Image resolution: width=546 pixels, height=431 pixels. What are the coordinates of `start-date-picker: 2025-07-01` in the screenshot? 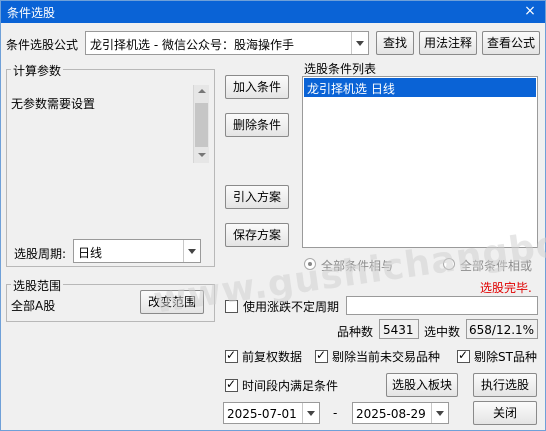 It's located at (271, 413).